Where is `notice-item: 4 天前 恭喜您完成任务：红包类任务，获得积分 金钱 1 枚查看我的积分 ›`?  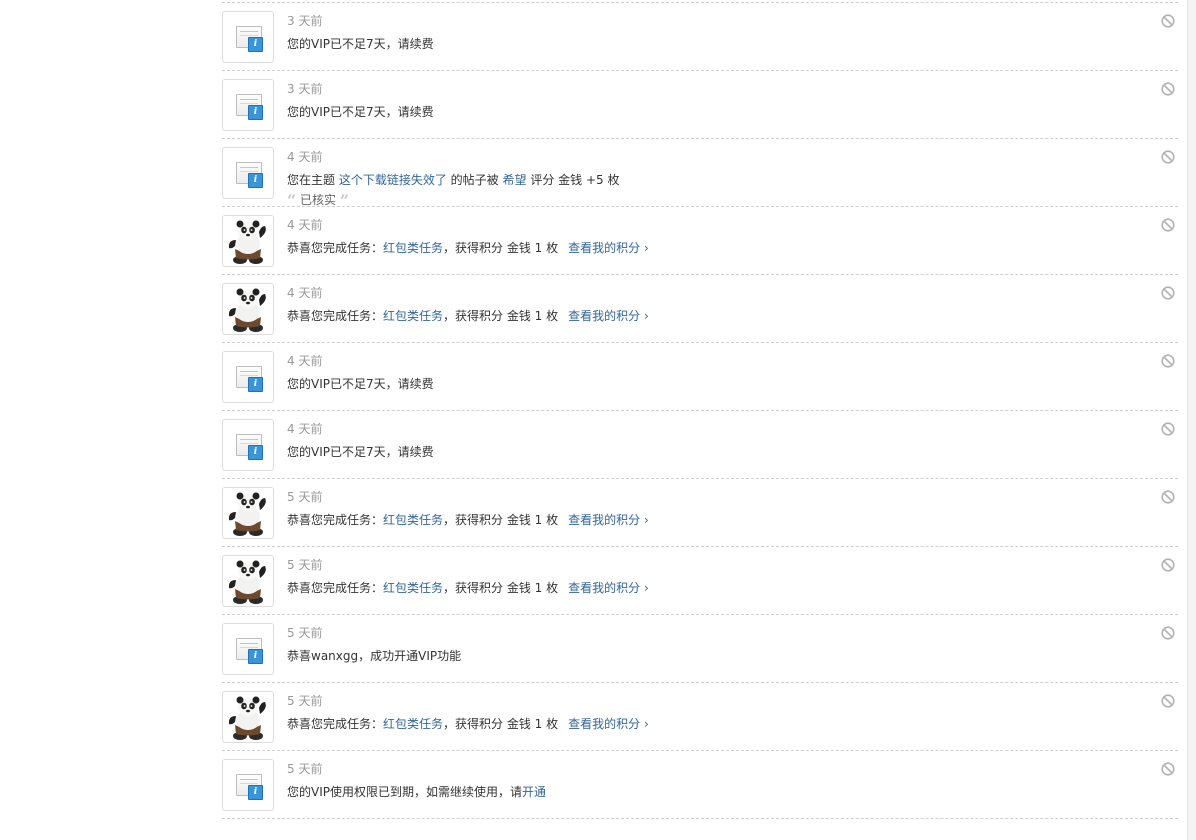 notice-item: 4 天前 恭喜您完成任务：红包类任务，获得积分 金钱 1 枚查看我的积分 › is located at coordinates (700, 241).